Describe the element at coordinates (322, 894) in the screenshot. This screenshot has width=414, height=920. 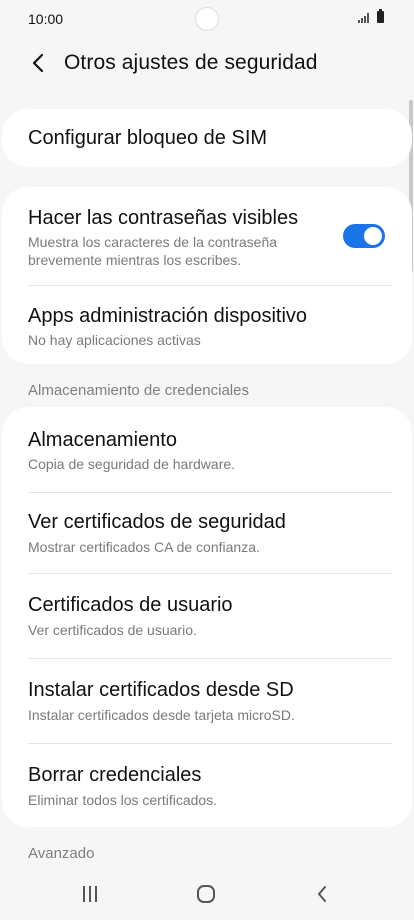
I see `back-nav-icon` at that location.